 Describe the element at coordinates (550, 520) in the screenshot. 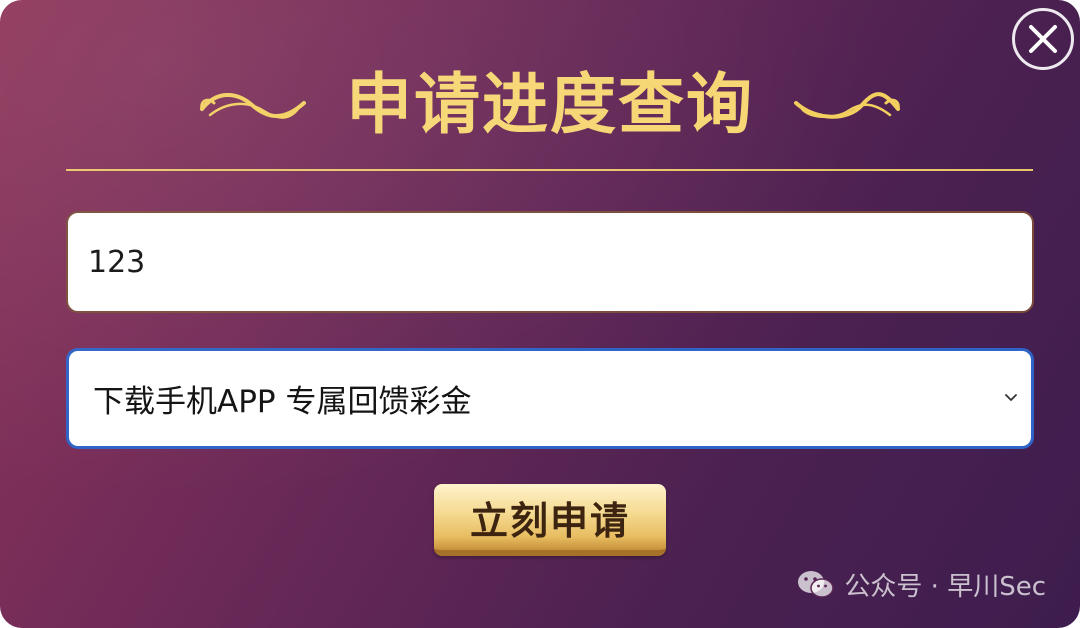

I see `apply-now-button: 立刻申请` at that location.